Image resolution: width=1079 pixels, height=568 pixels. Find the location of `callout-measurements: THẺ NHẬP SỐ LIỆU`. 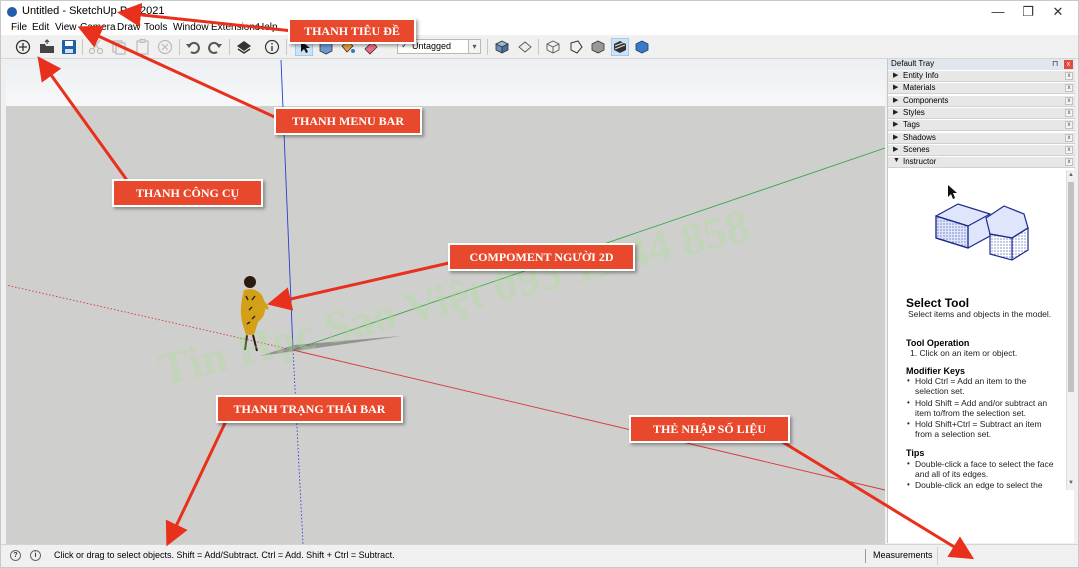

callout-measurements: THẺ NHẬP SỐ LIỆU is located at coordinates (709, 429).